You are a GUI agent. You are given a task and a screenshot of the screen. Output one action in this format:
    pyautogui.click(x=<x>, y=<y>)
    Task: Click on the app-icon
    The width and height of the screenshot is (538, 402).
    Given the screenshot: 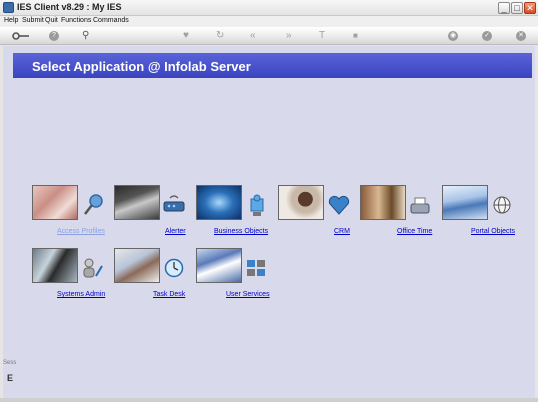 What is the action you would take?
    pyautogui.click(x=8, y=7)
    